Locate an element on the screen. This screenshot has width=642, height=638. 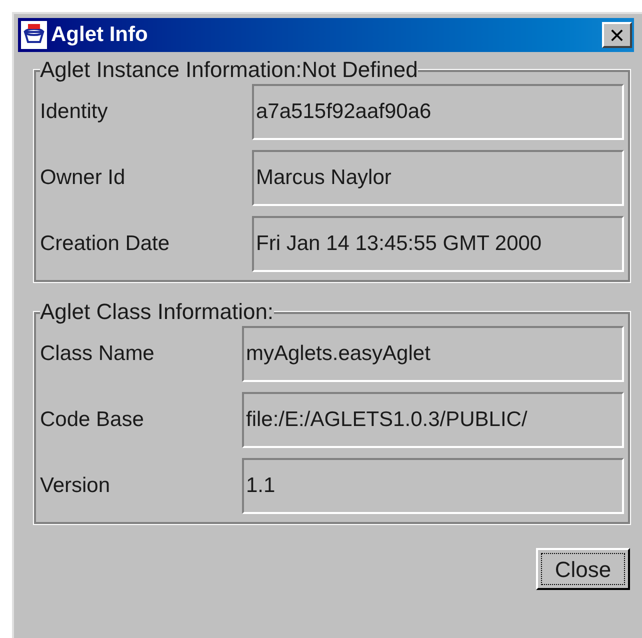
app-icon is located at coordinates (34, 35).